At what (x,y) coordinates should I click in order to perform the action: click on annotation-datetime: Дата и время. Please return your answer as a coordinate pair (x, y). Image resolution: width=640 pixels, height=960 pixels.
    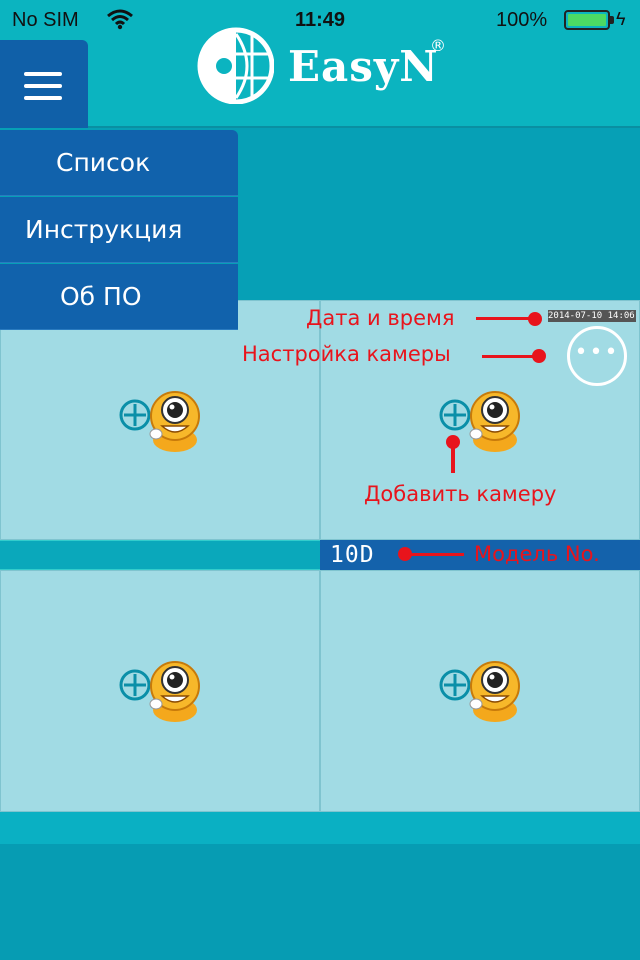
    Looking at the image, I should click on (380, 318).